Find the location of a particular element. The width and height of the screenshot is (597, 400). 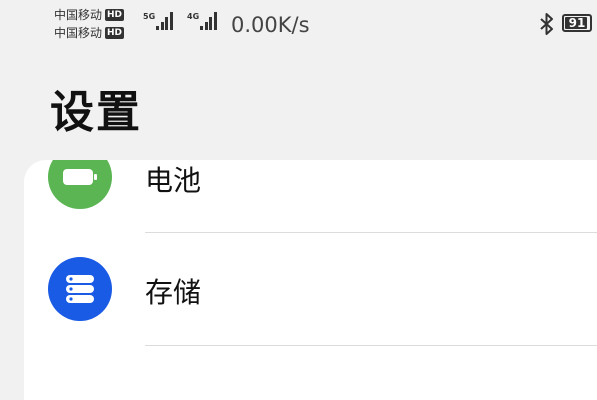

carrier-info: 中国移动 HD 中国移动 HD is located at coordinates (89, 24).